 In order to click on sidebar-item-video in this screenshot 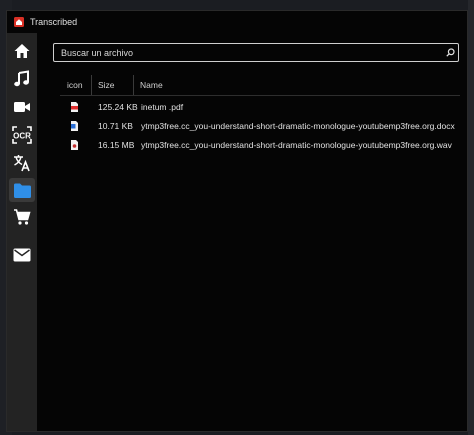, I will do `click(22, 107)`.